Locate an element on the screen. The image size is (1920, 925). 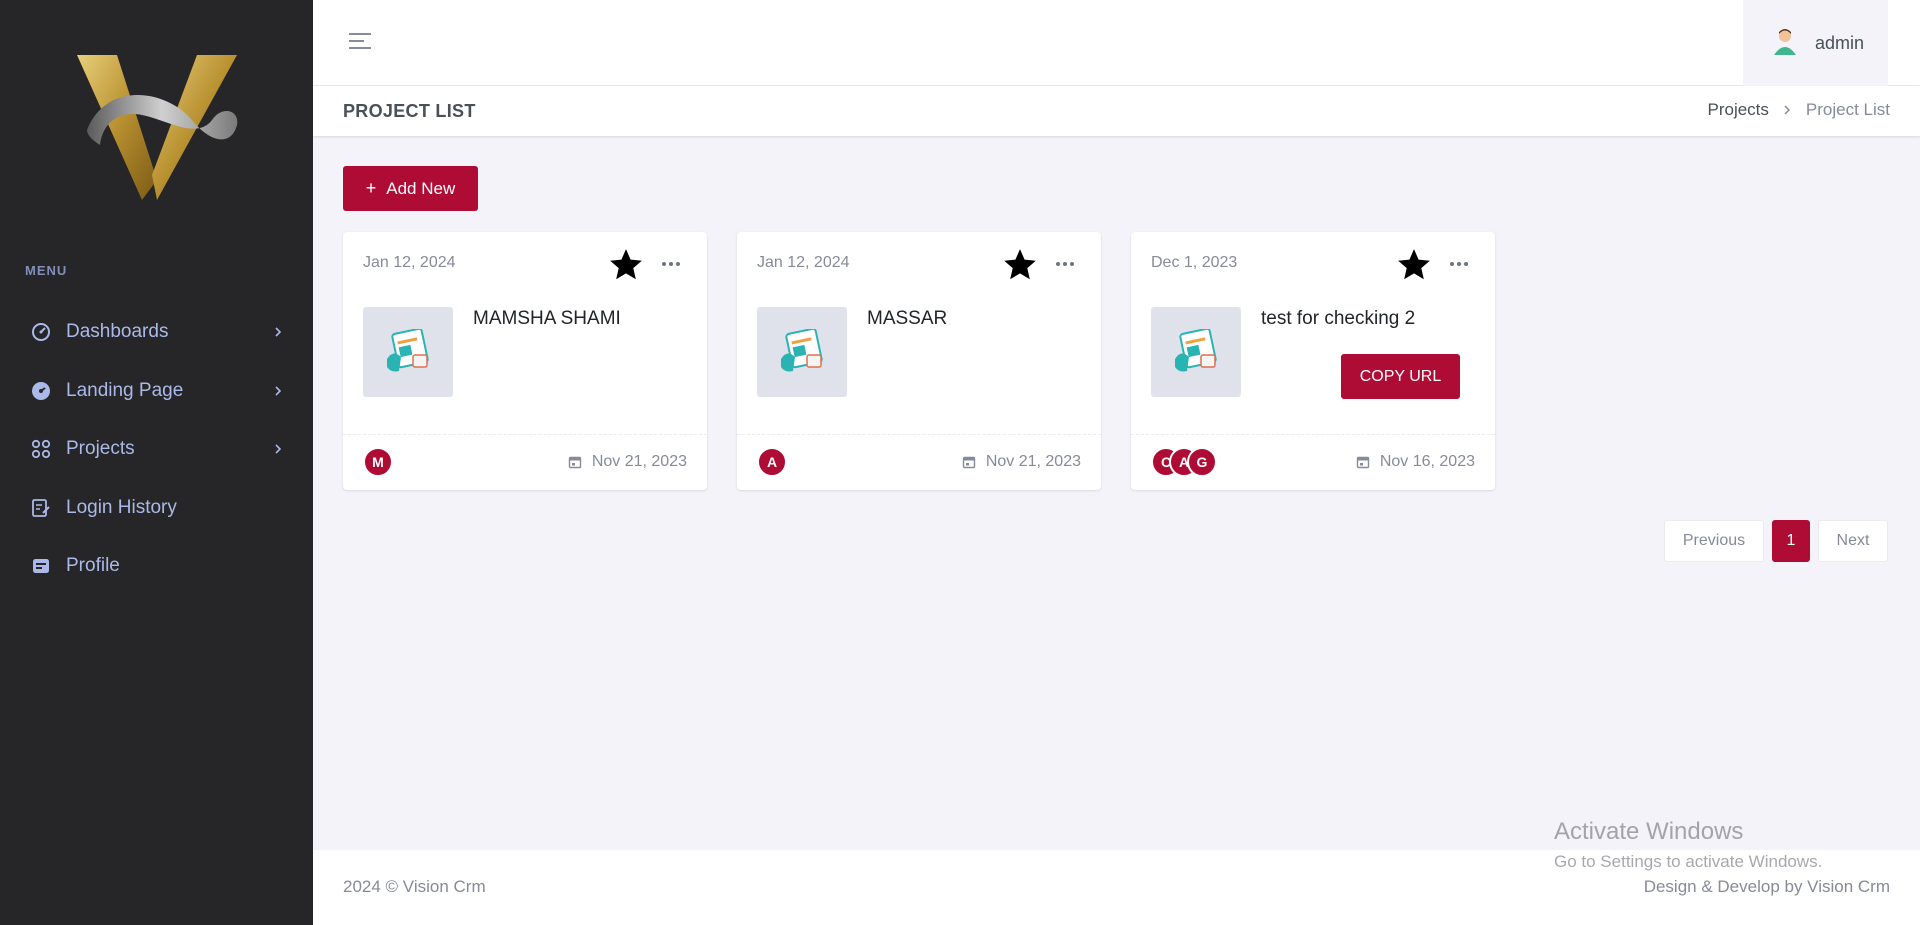
sidebar-item-label: Dashboards is located at coordinates (117, 332).